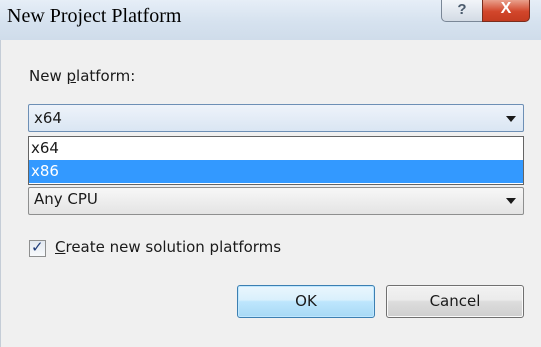 The height and width of the screenshot is (347, 541). I want to click on new-platform-selected-value: x64, so click(48, 118).